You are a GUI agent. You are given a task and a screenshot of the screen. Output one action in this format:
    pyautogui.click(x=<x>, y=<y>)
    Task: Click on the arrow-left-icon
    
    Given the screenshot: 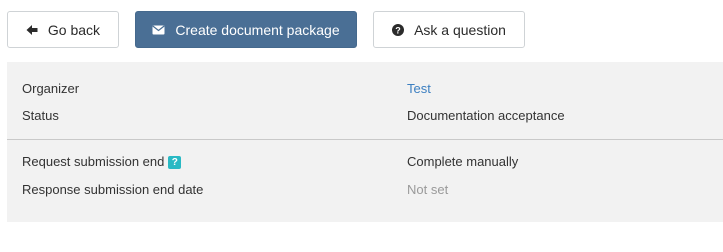 What is the action you would take?
    pyautogui.click(x=32, y=30)
    